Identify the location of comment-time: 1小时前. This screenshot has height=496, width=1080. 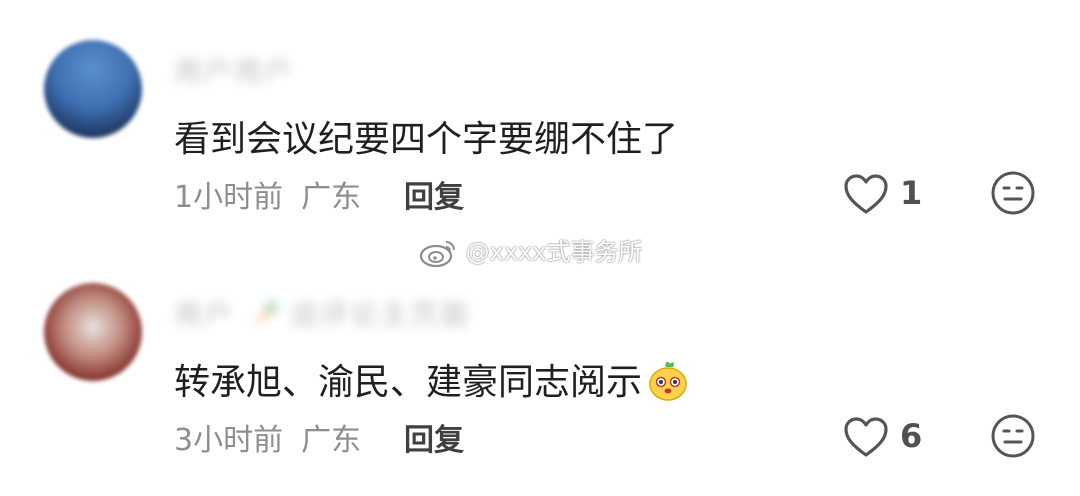
(229, 197).